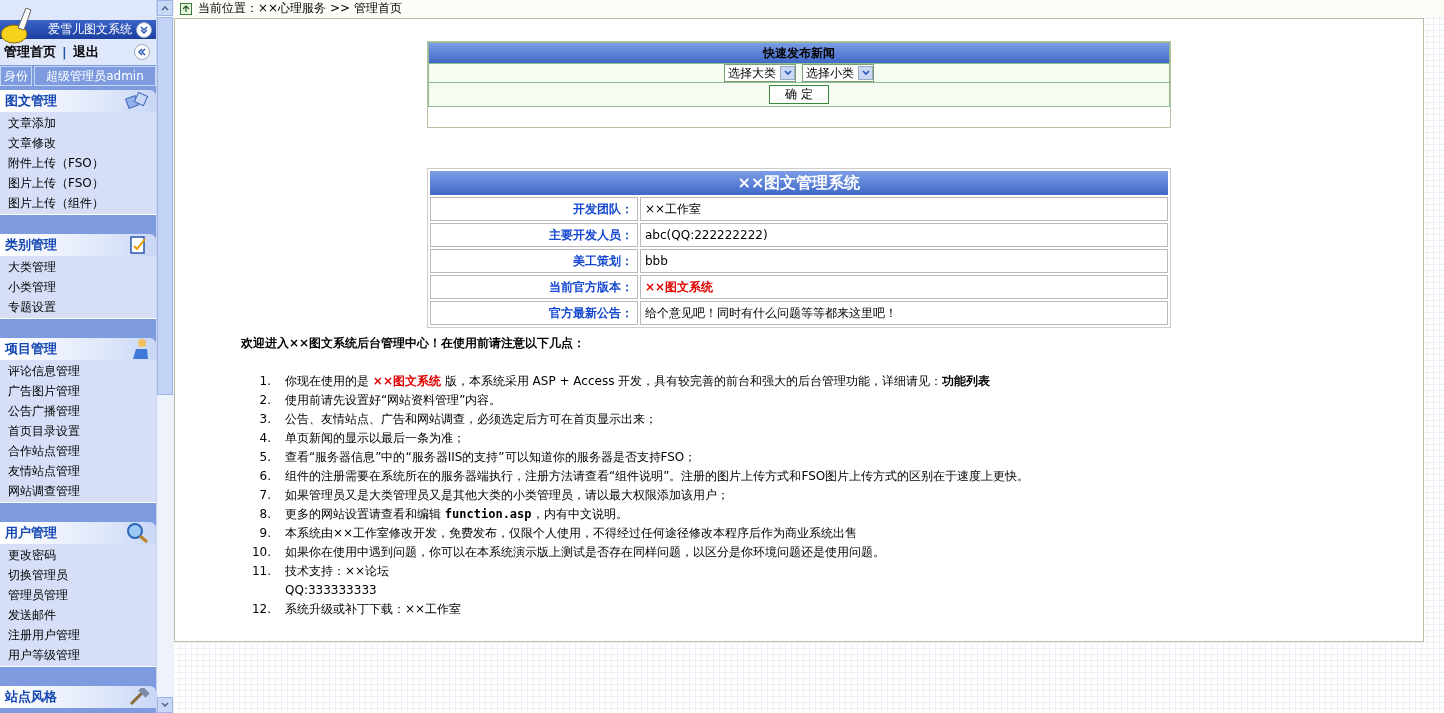  Describe the element at coordinates (264, 514) in the screenshot. I see `list-number: 8.` at that location.